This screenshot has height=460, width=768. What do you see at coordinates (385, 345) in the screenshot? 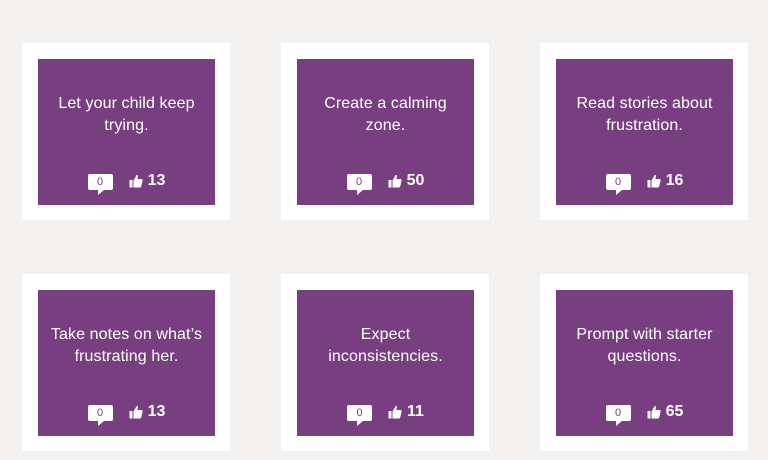
I see `tip-title: Expect inconsistencies.` at bounding box center [385, 345].